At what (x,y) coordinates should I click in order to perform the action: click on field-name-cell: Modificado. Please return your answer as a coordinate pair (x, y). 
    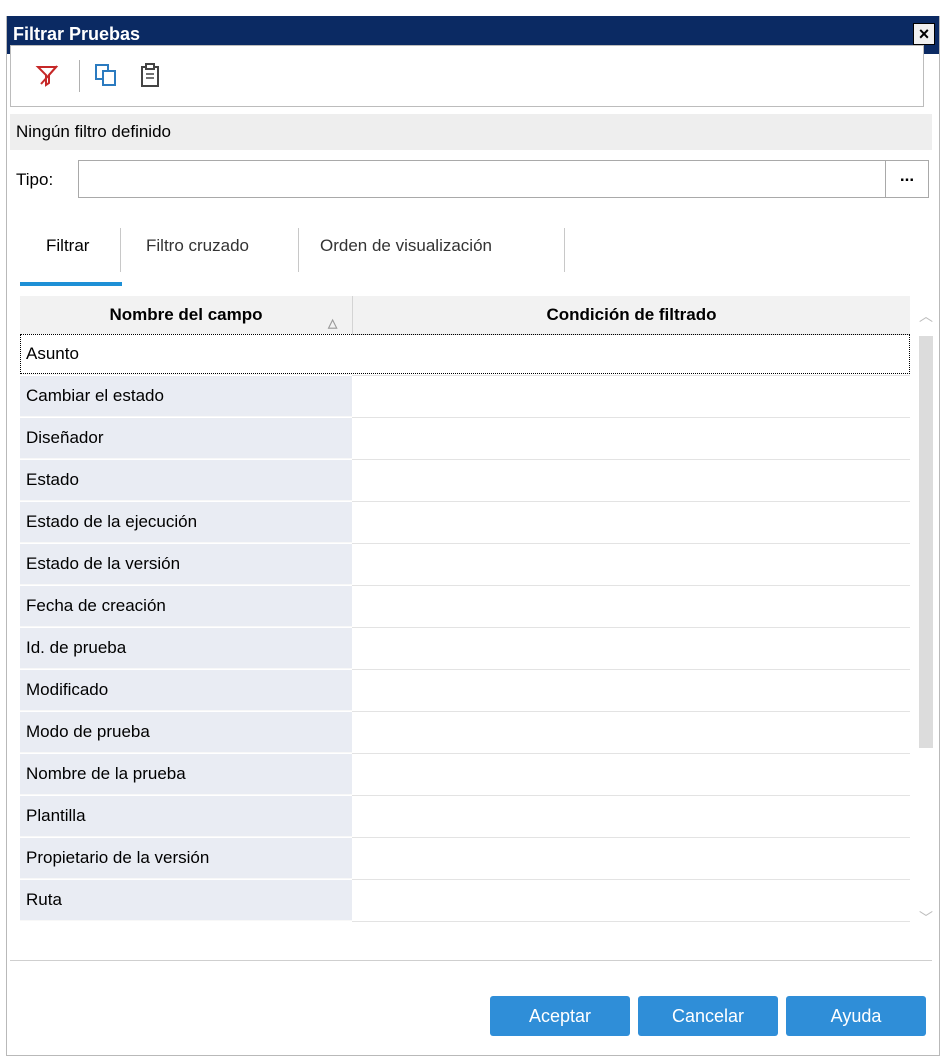
    Looking at the image, I should click on (186, 690).